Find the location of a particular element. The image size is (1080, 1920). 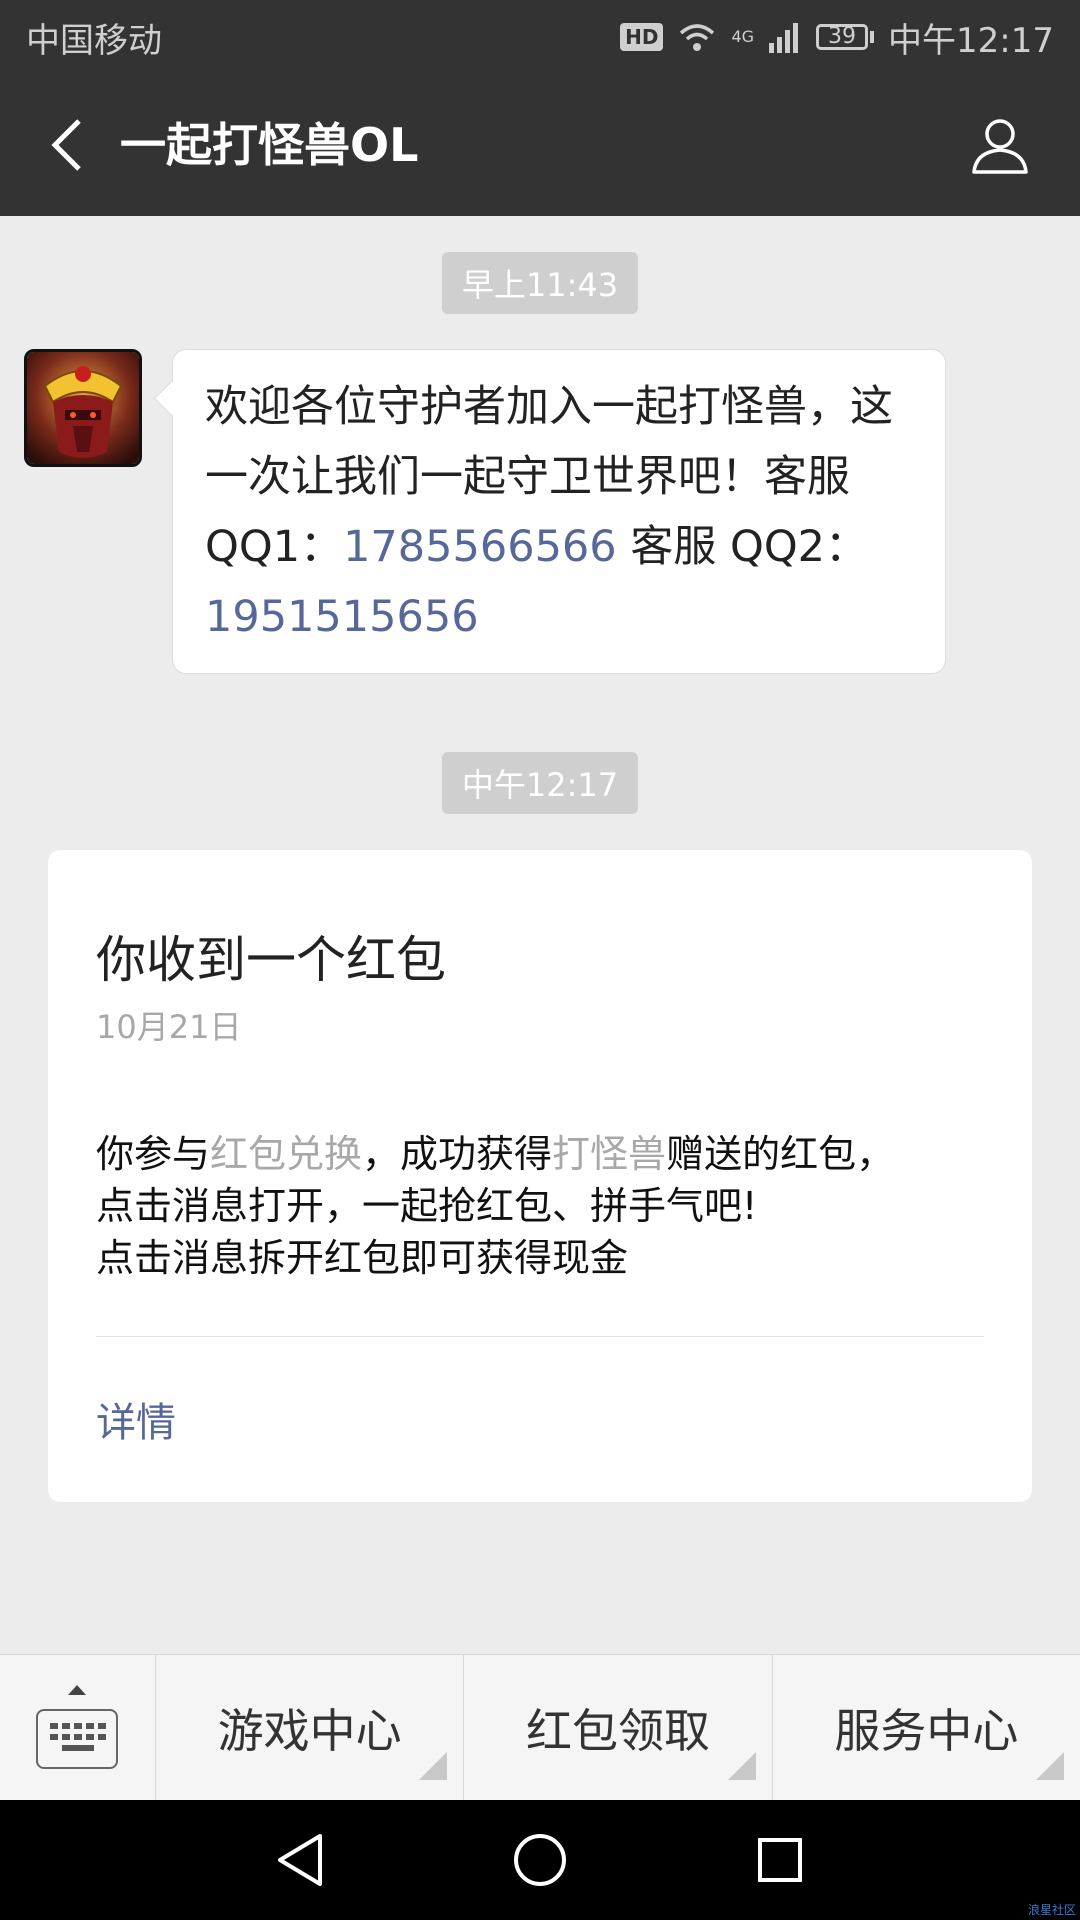

menu-game-center: 游戏中心 is located at coordinates (310, 1727).